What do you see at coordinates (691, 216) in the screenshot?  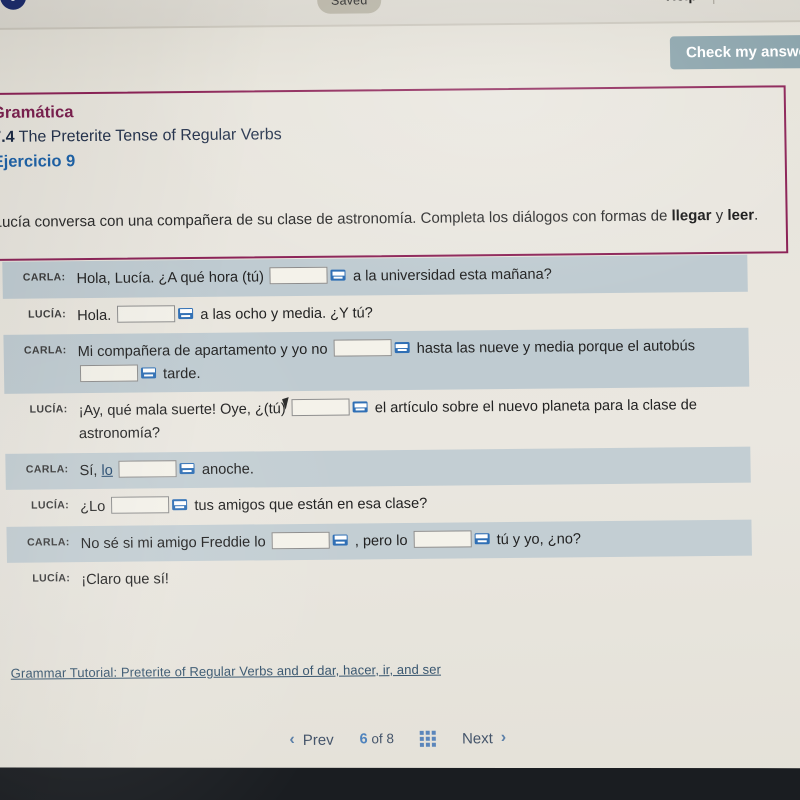 I see `instructions-verb-llegar: llegar` at bounding box center [691, 216].